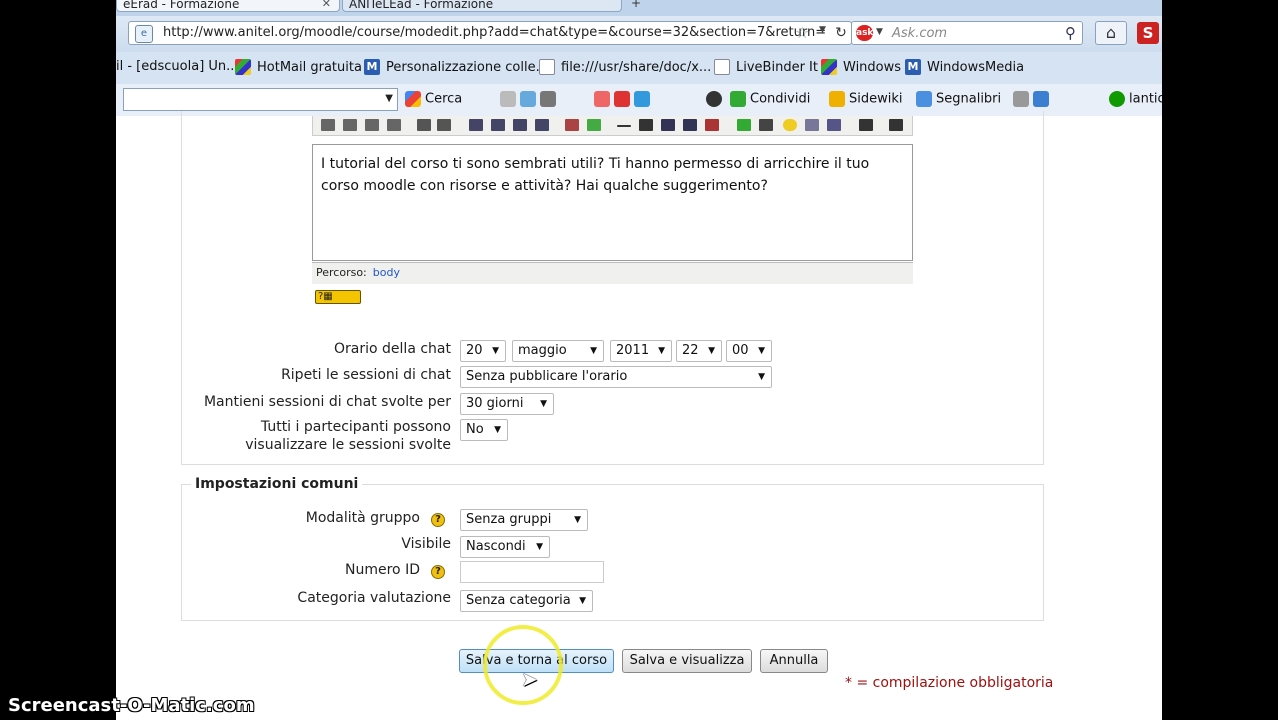 The width and height of the screenshot is (1278, 720). What do you see at coordinates (372, 125) in the screenshot?
I see `align-right-icon` at bounding box center [372, 125].